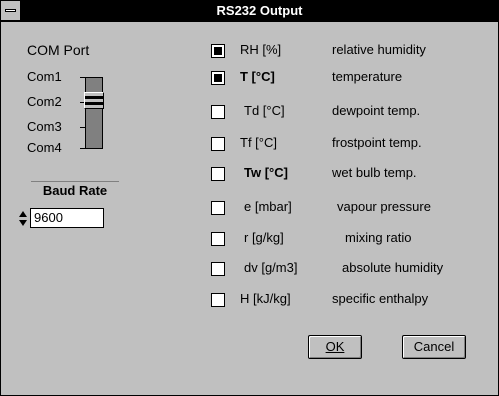 The image size is (499, 396). Describe the element at coordinates (11, 10) in the screenshot. I see `system-menu-icon` at that location.